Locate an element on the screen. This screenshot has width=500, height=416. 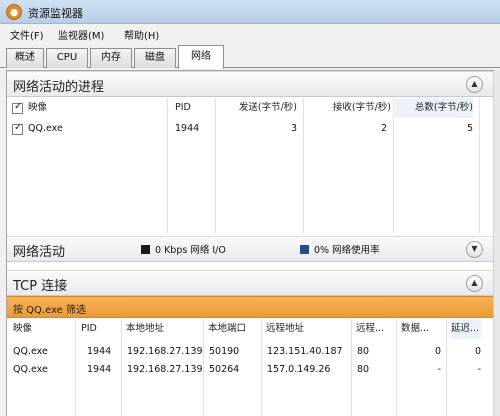
row-packet-loss: 0 is located at coordinates (437, 351).